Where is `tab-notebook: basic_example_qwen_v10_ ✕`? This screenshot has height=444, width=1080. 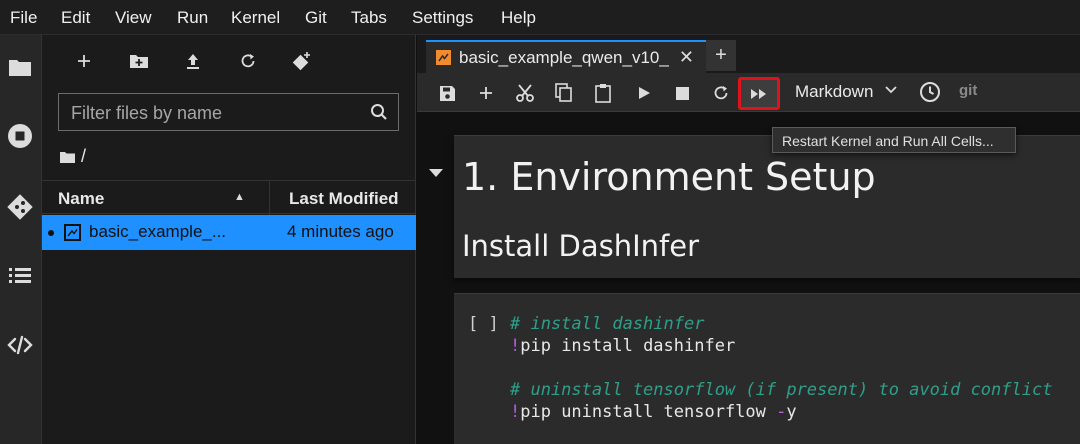
tab-notebook: basic_example_qwen_v10_ ✕ is located at coordinates (566, 56).